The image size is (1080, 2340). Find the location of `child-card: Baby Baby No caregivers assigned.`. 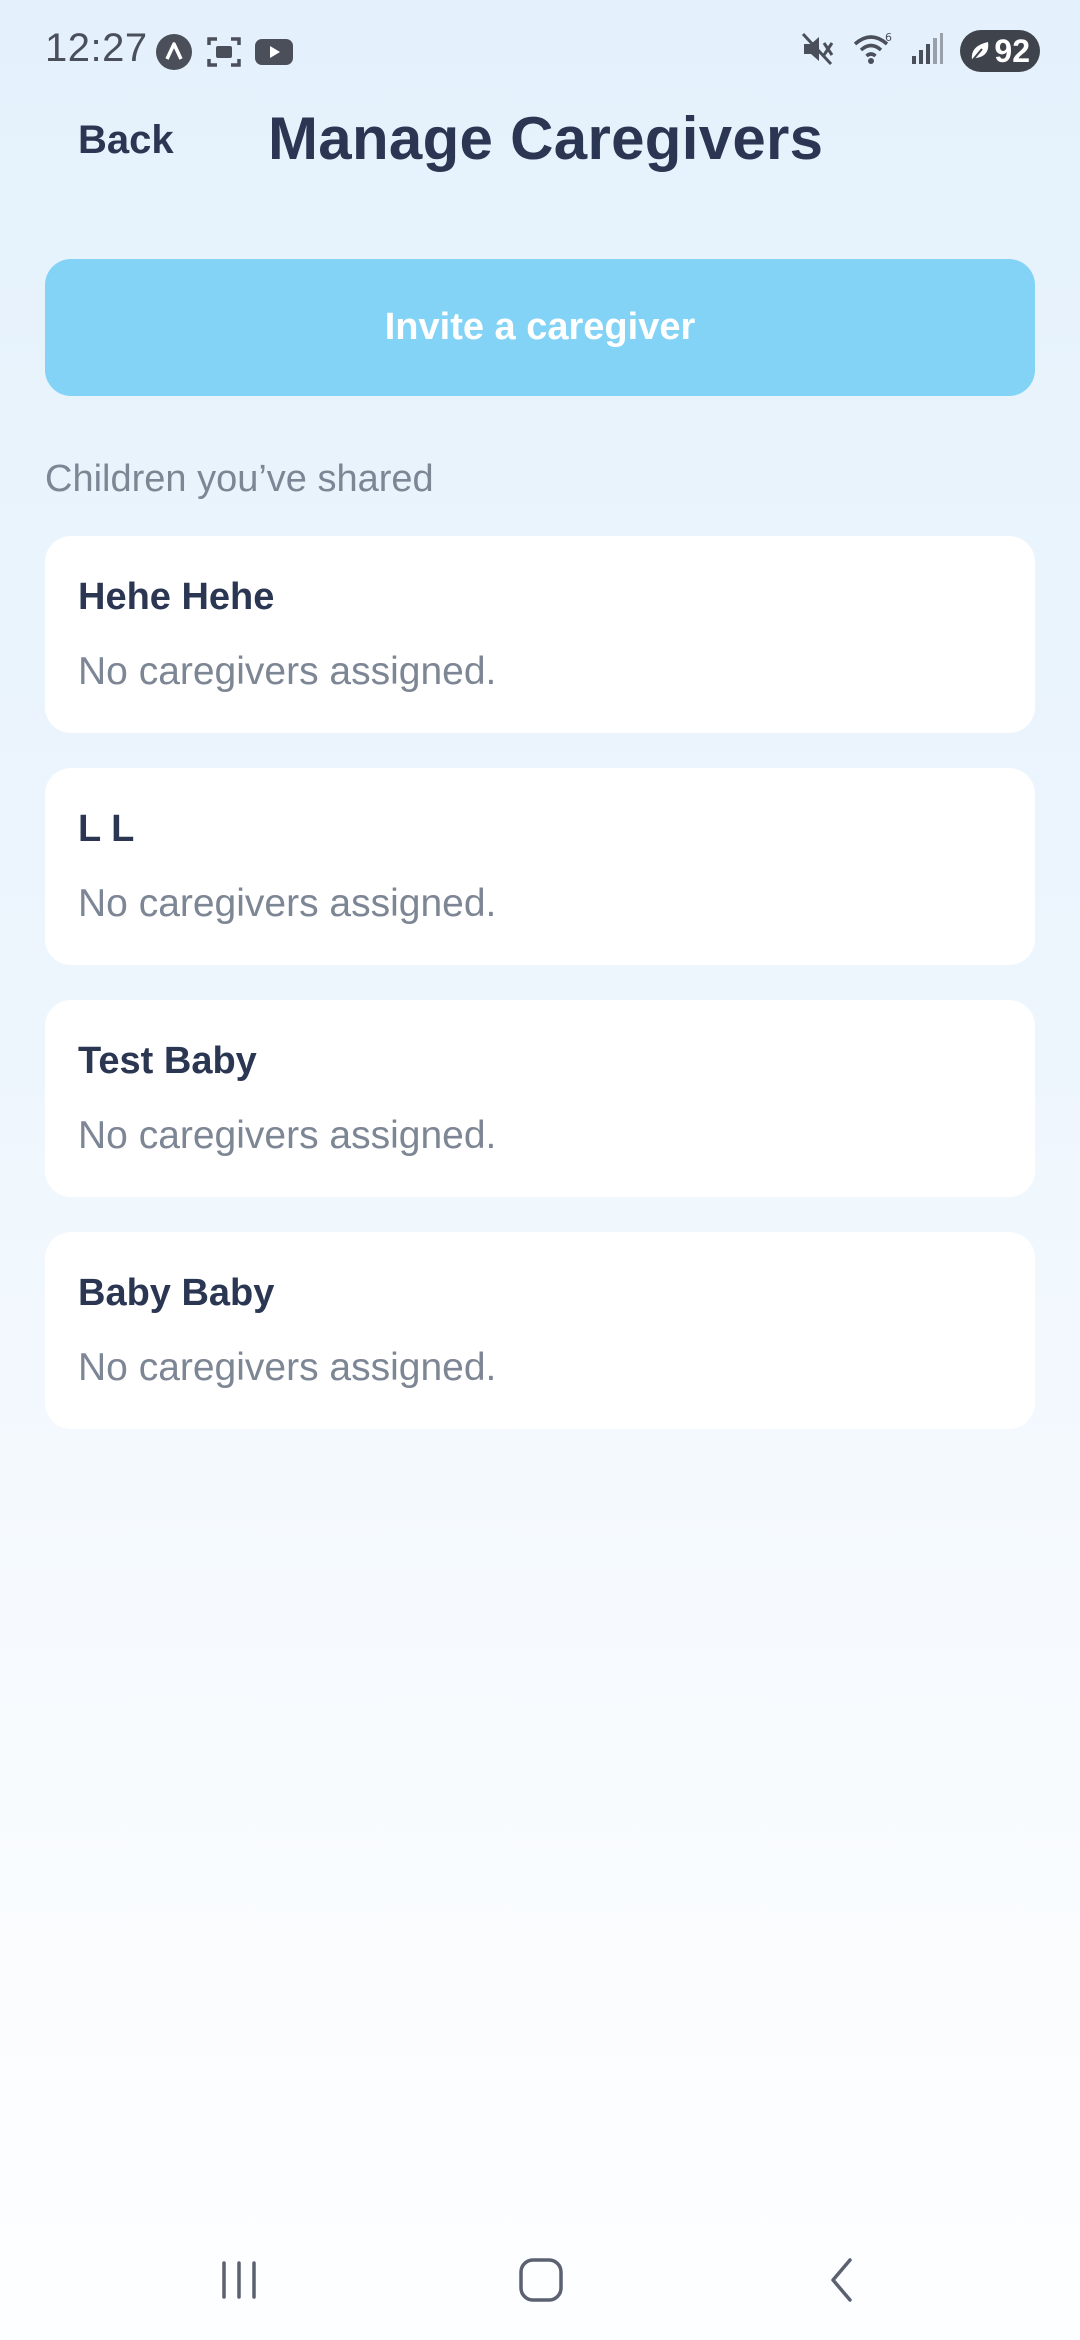

child-card: Baby Baby No caregivers assigned. is located at coordinates (540, 1330).